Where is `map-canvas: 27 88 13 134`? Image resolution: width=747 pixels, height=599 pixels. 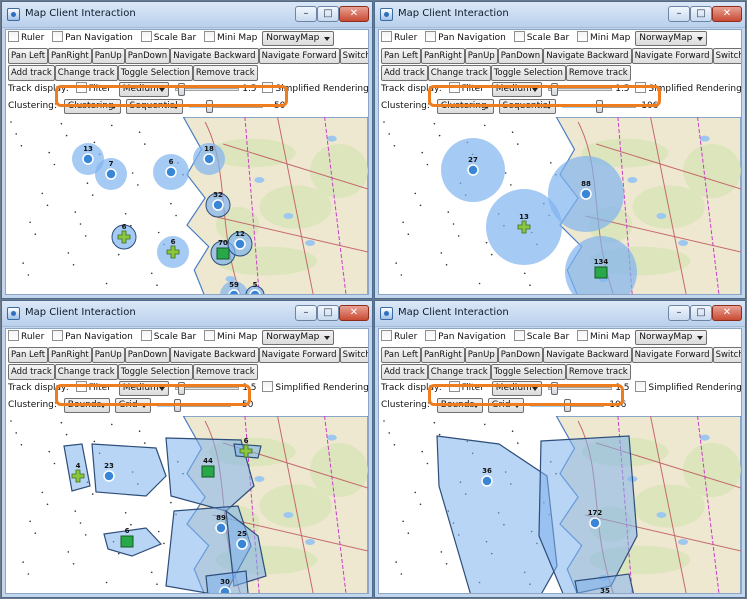
map-canvas: 27 88 13 134 is located at coordinates (560, 205).